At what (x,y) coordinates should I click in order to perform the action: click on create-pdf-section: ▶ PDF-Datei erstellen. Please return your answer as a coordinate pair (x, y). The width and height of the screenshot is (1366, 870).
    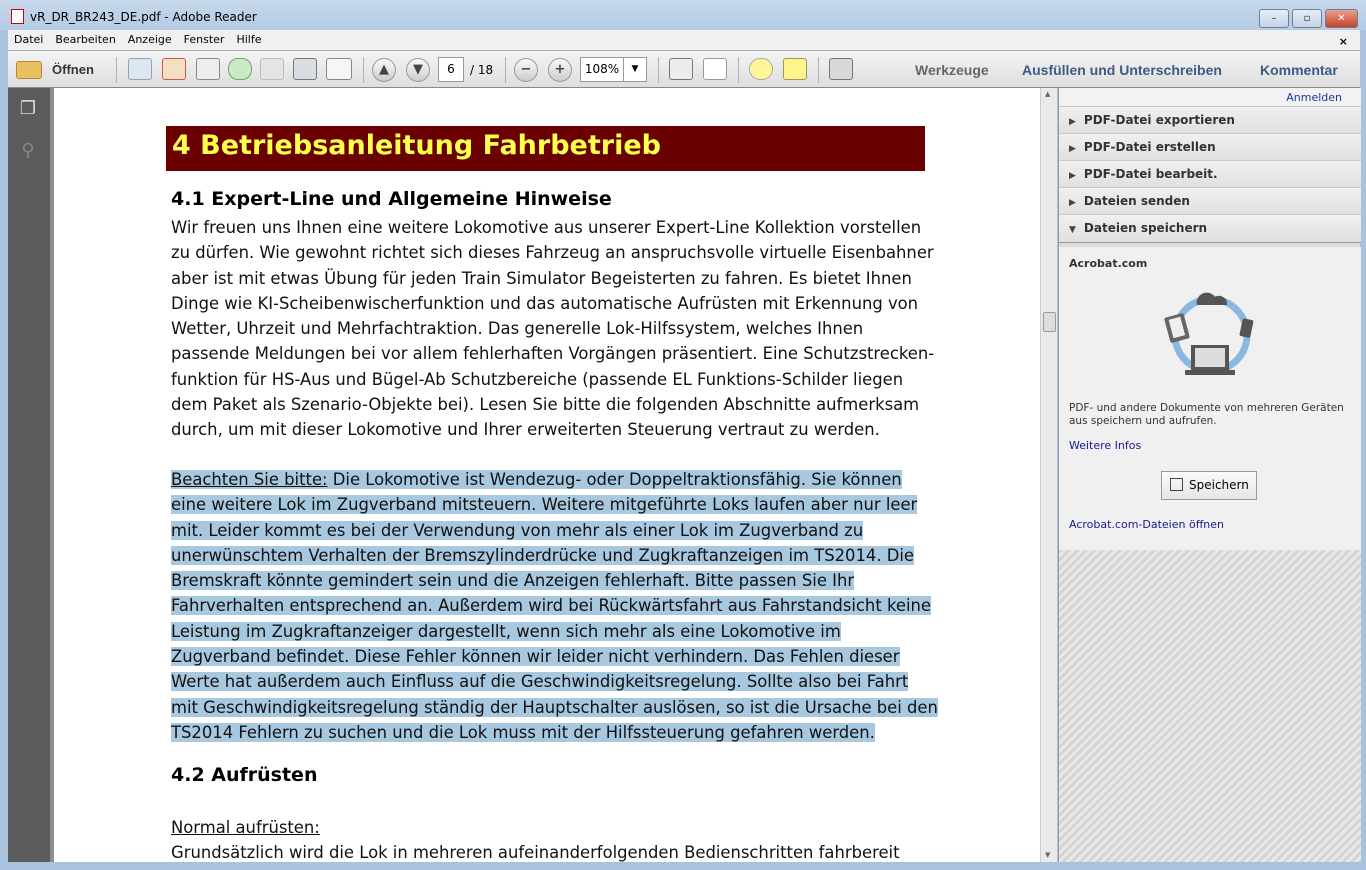
    Looking at the image, I should click on (1210, 146).